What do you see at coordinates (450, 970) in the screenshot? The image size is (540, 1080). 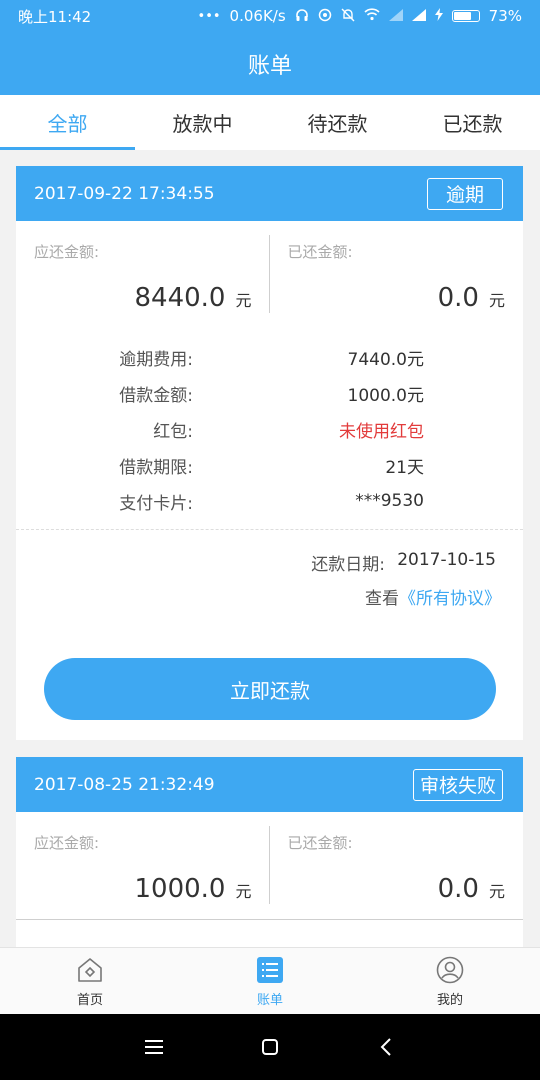 I see `profile-icon` at bounding box center [450, 970].